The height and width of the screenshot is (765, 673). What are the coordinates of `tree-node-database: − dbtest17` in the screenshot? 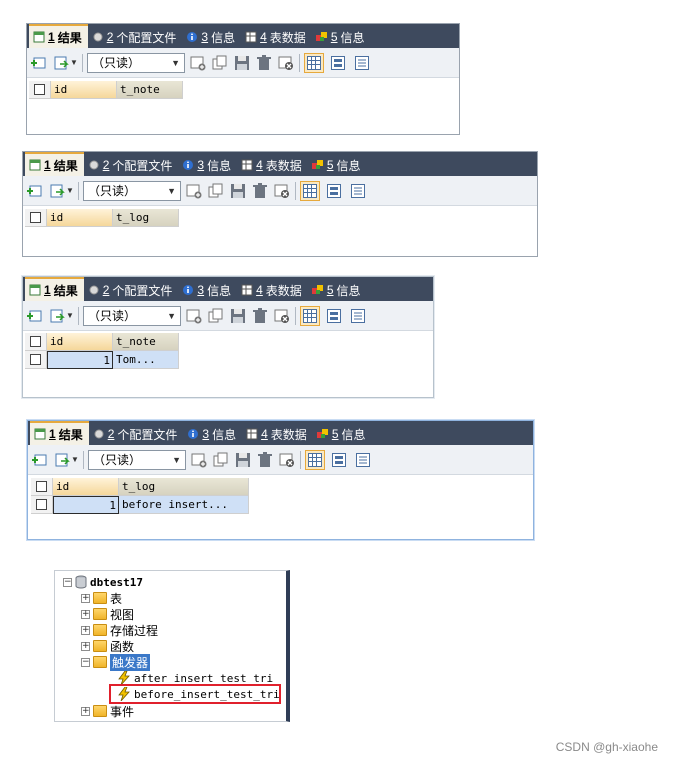 It's located at (103, 582).